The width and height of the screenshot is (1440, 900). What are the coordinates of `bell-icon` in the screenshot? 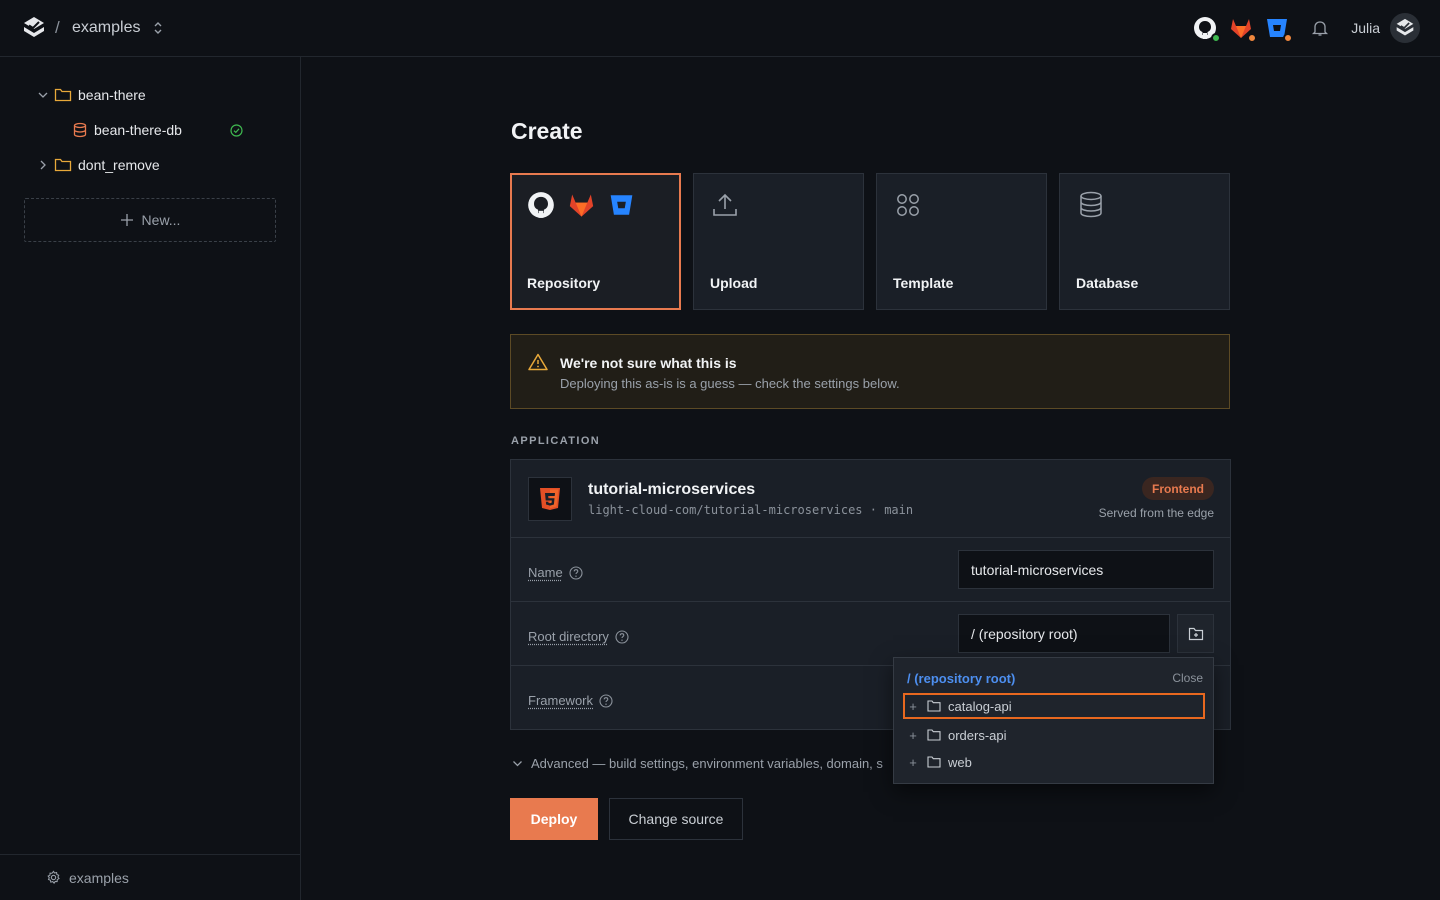 It's located at (1320, 28).